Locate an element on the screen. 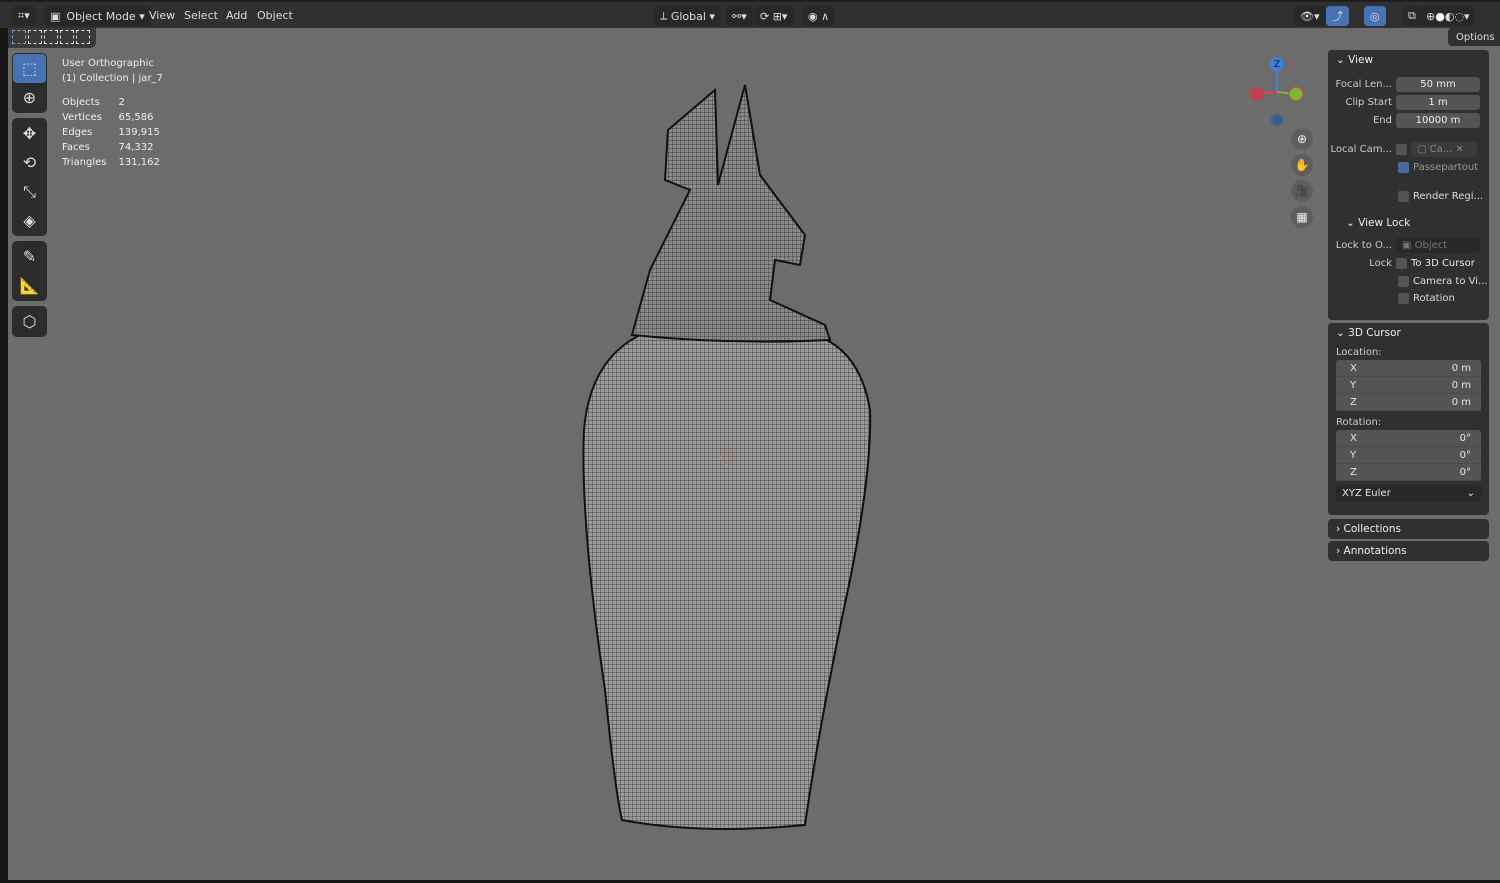 This screenshot has height=883, width=1500. view-lock-title: View Lock is located at coordinates (1384, 223).